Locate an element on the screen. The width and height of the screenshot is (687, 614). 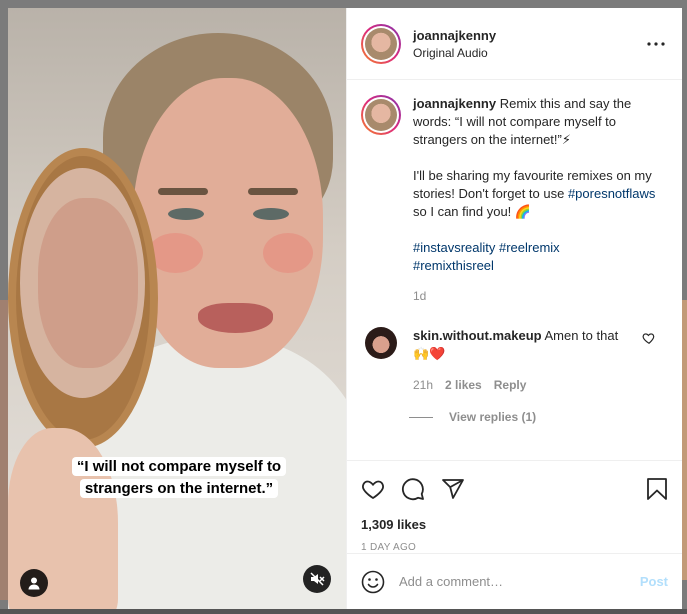
likes-count: 1,309 likes is located at coordinates (514, 524).